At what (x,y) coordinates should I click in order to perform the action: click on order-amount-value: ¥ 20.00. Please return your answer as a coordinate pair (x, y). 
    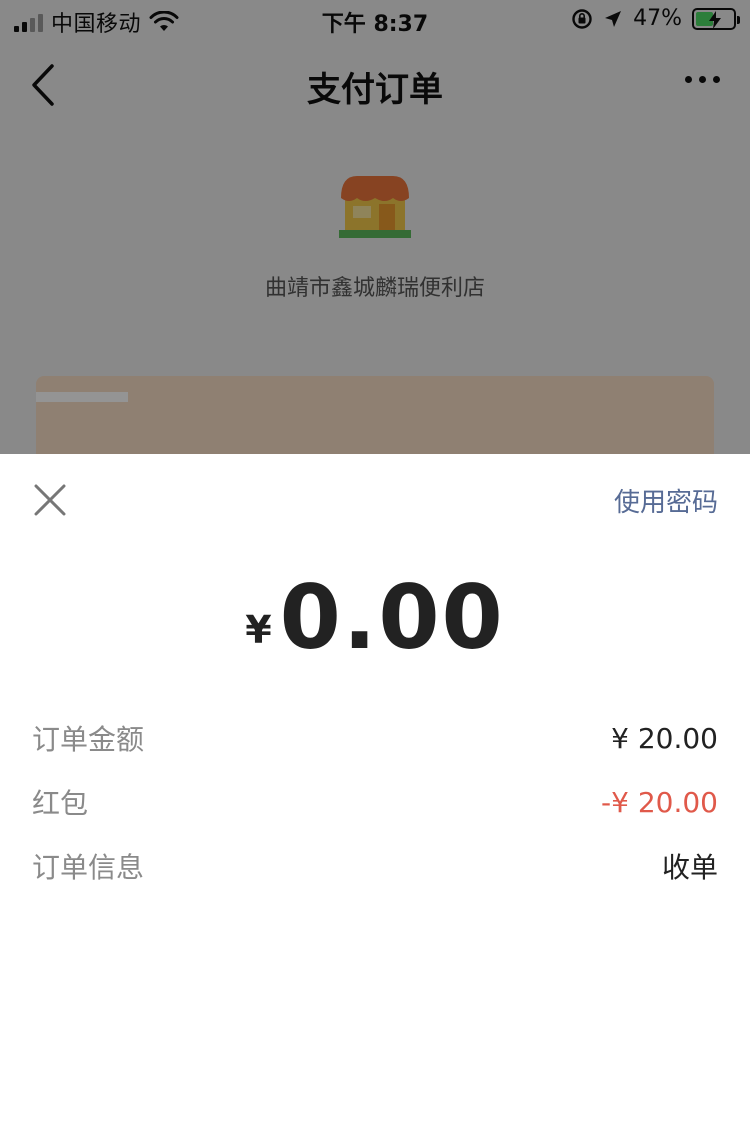
    Looking at the image, I should click on (664, 738).